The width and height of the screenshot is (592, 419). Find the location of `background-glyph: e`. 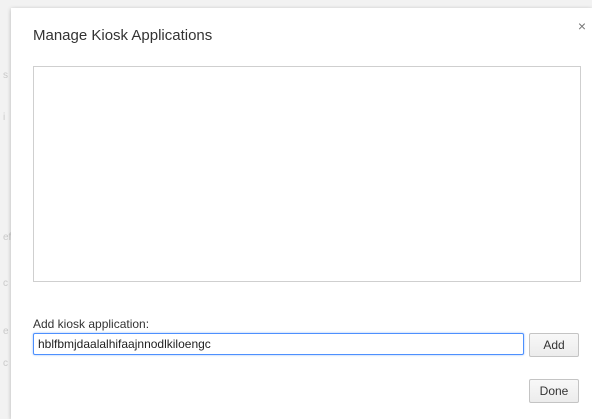

background-glyph: e is located at coordinates (6, 331).